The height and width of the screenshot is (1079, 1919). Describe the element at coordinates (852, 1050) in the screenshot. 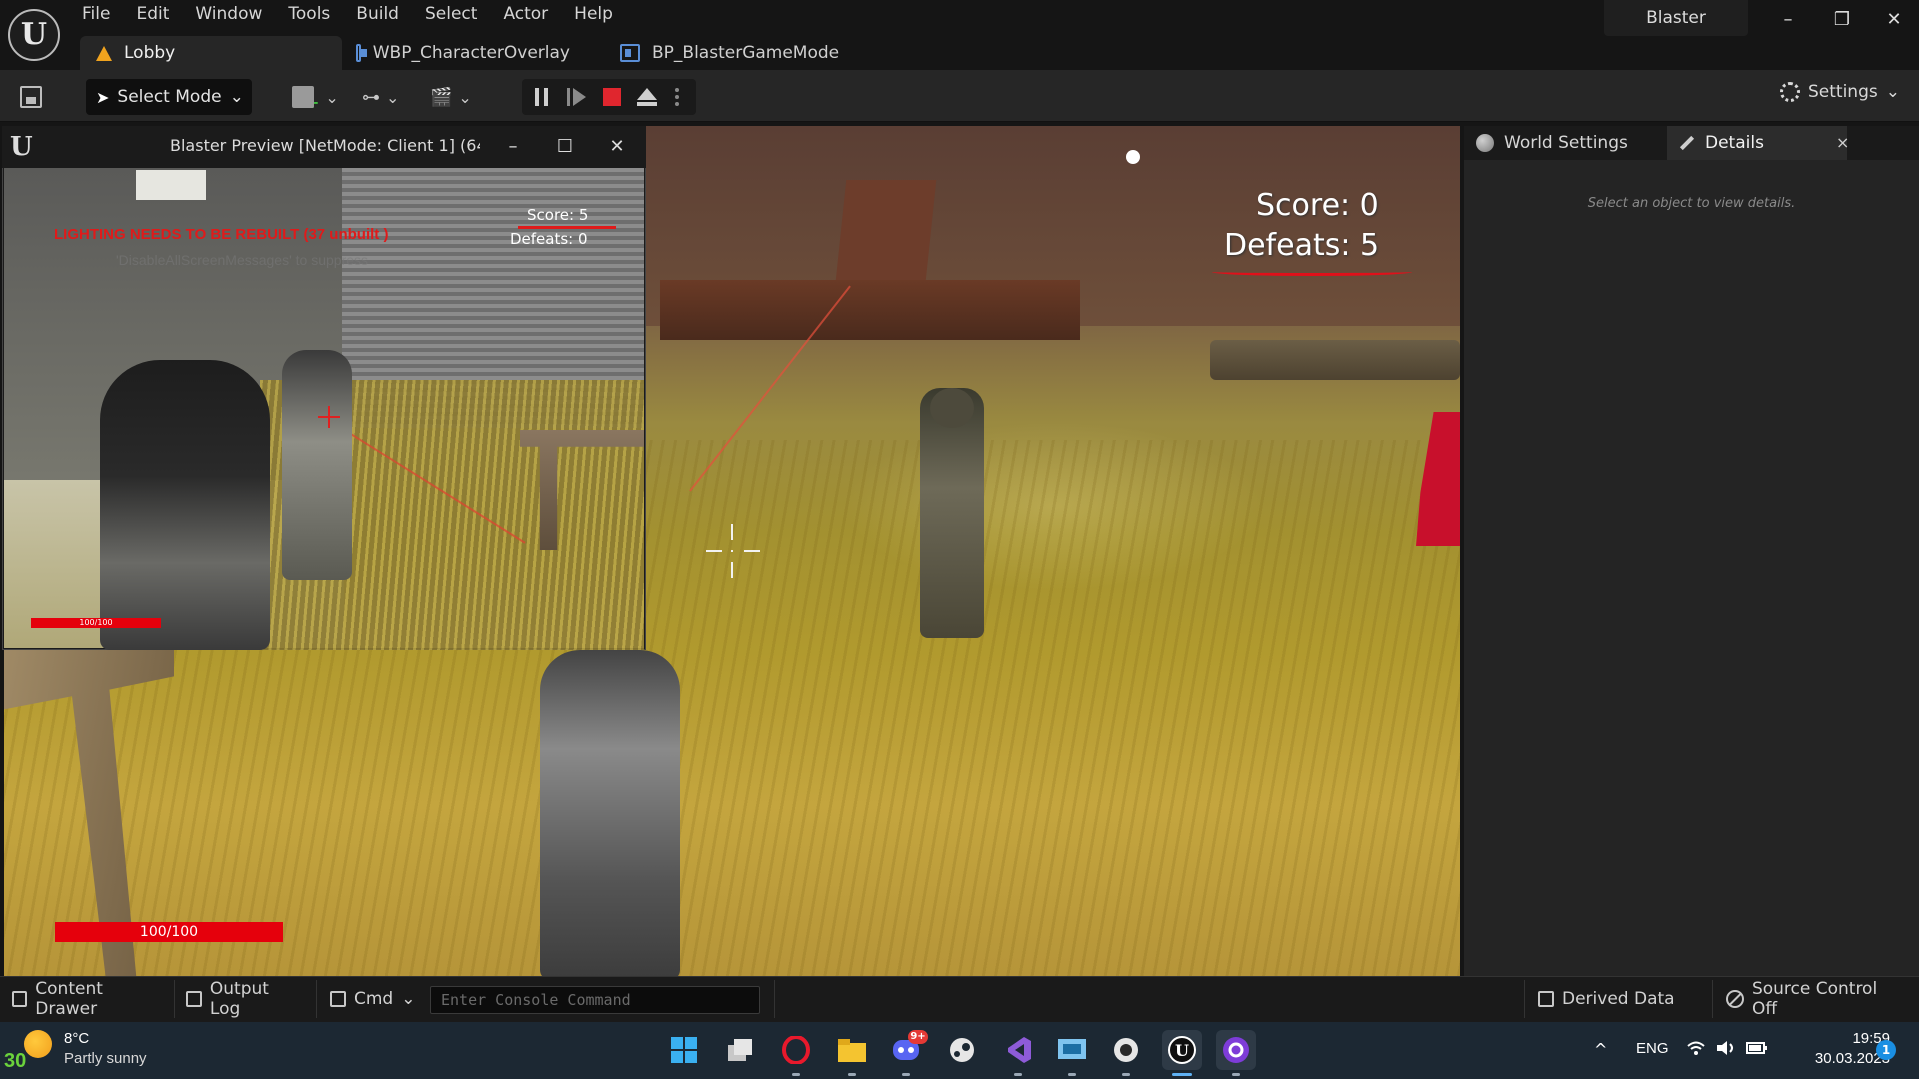

I see `file-explorer-icon` at that location.